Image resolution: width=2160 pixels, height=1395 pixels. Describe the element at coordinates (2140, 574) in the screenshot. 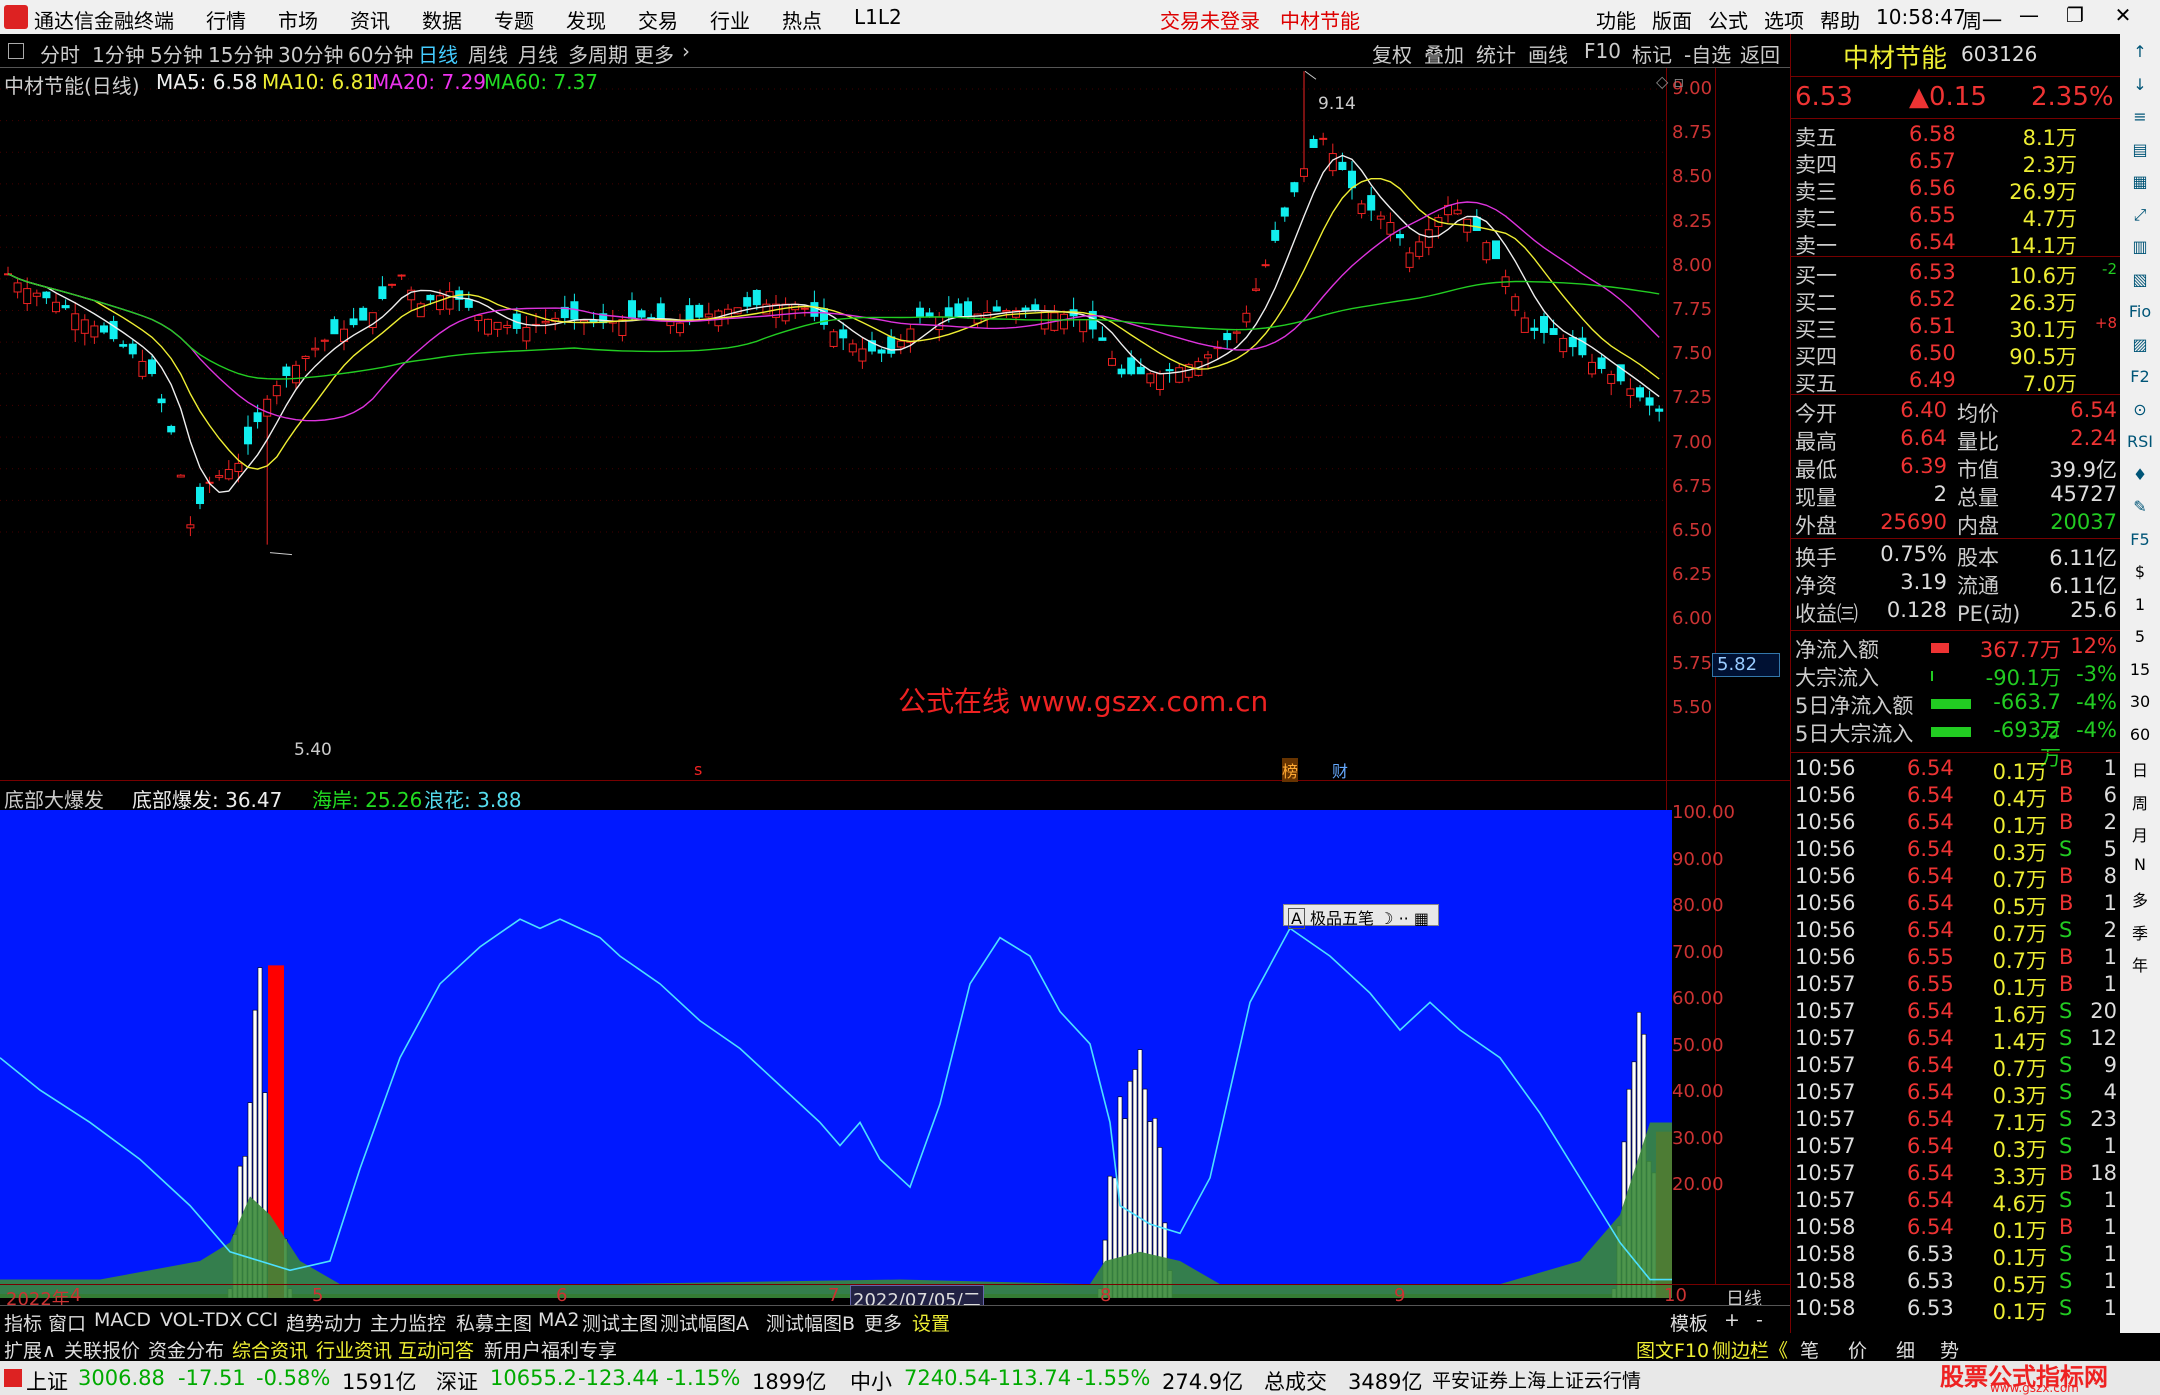

I see `sidebar-button: $` at that location.